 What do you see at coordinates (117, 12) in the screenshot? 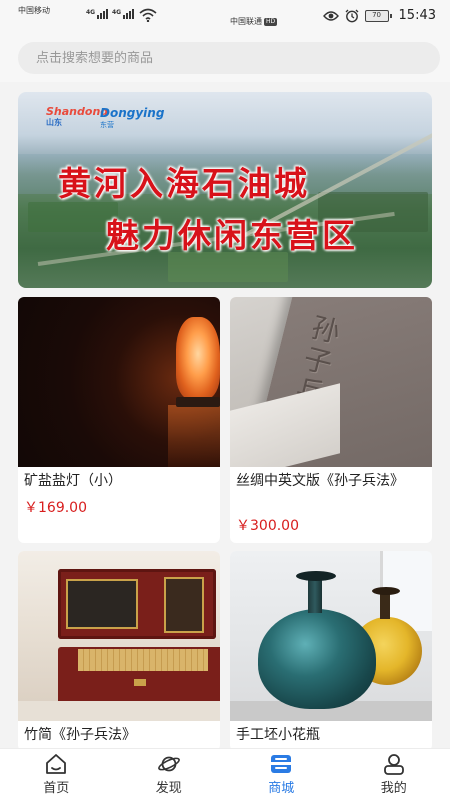
I see `signal-2-gen: 4G` at bounding box center [117, 12].